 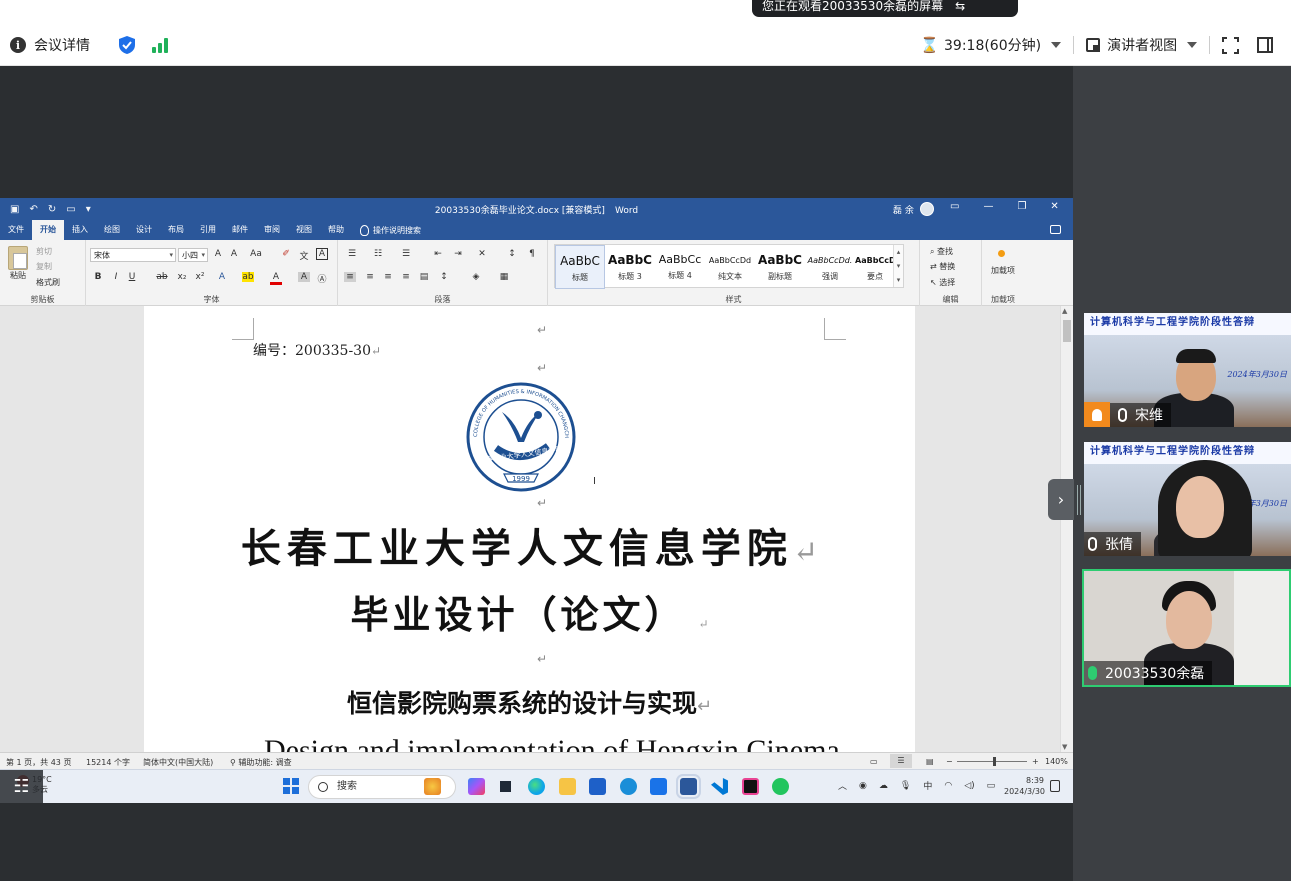 What do you see at coordinates (991, 786) in the screenshot?
I see `battery-icon: ▭` at bounding box center [991, 786].